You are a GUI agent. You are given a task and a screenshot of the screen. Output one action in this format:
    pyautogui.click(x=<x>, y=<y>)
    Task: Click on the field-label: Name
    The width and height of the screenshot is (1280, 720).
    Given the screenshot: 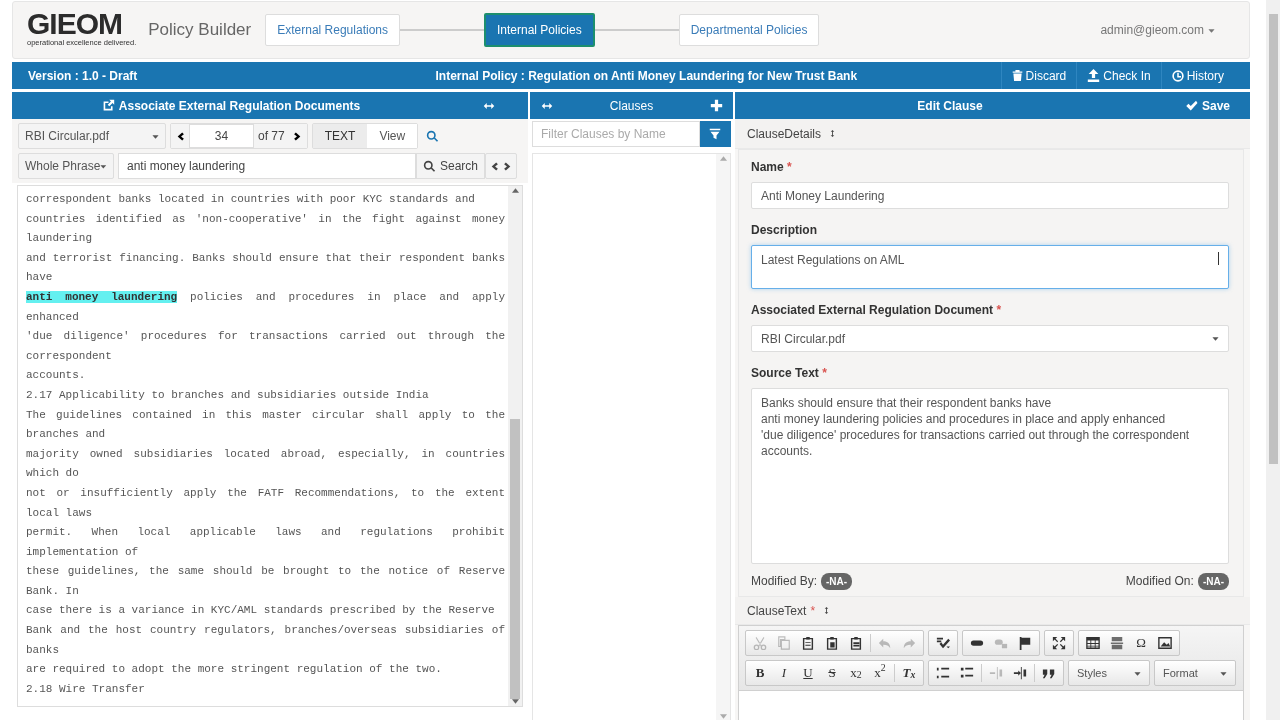 What is the action you would take?
    pyautogui.click(x=767, y=167)
    